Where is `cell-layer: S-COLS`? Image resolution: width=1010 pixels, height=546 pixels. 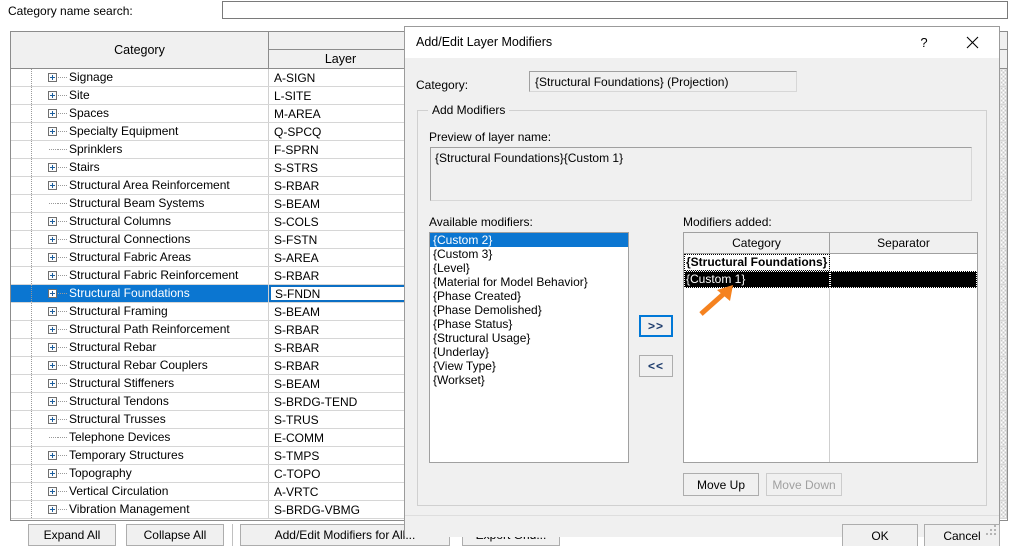 cell-layer: S-COLS is located at coordinates (341, 221).